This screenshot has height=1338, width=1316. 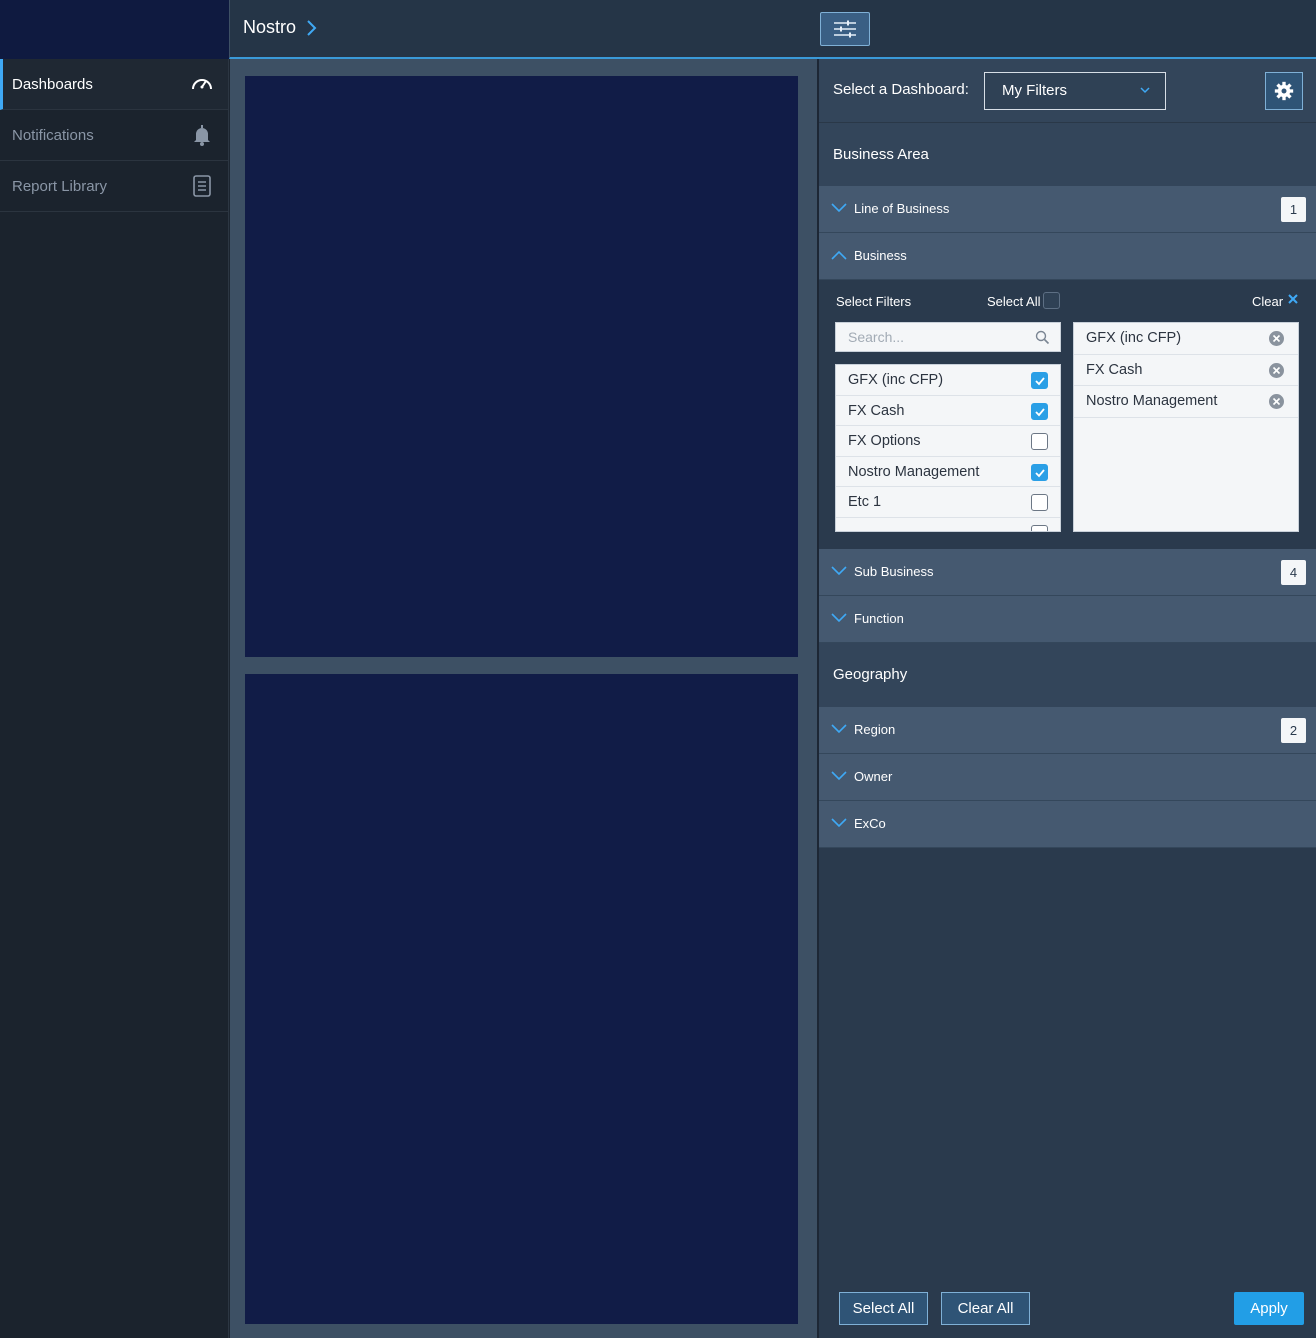 I want to click on bell-icon, so click(x=202, y=135).